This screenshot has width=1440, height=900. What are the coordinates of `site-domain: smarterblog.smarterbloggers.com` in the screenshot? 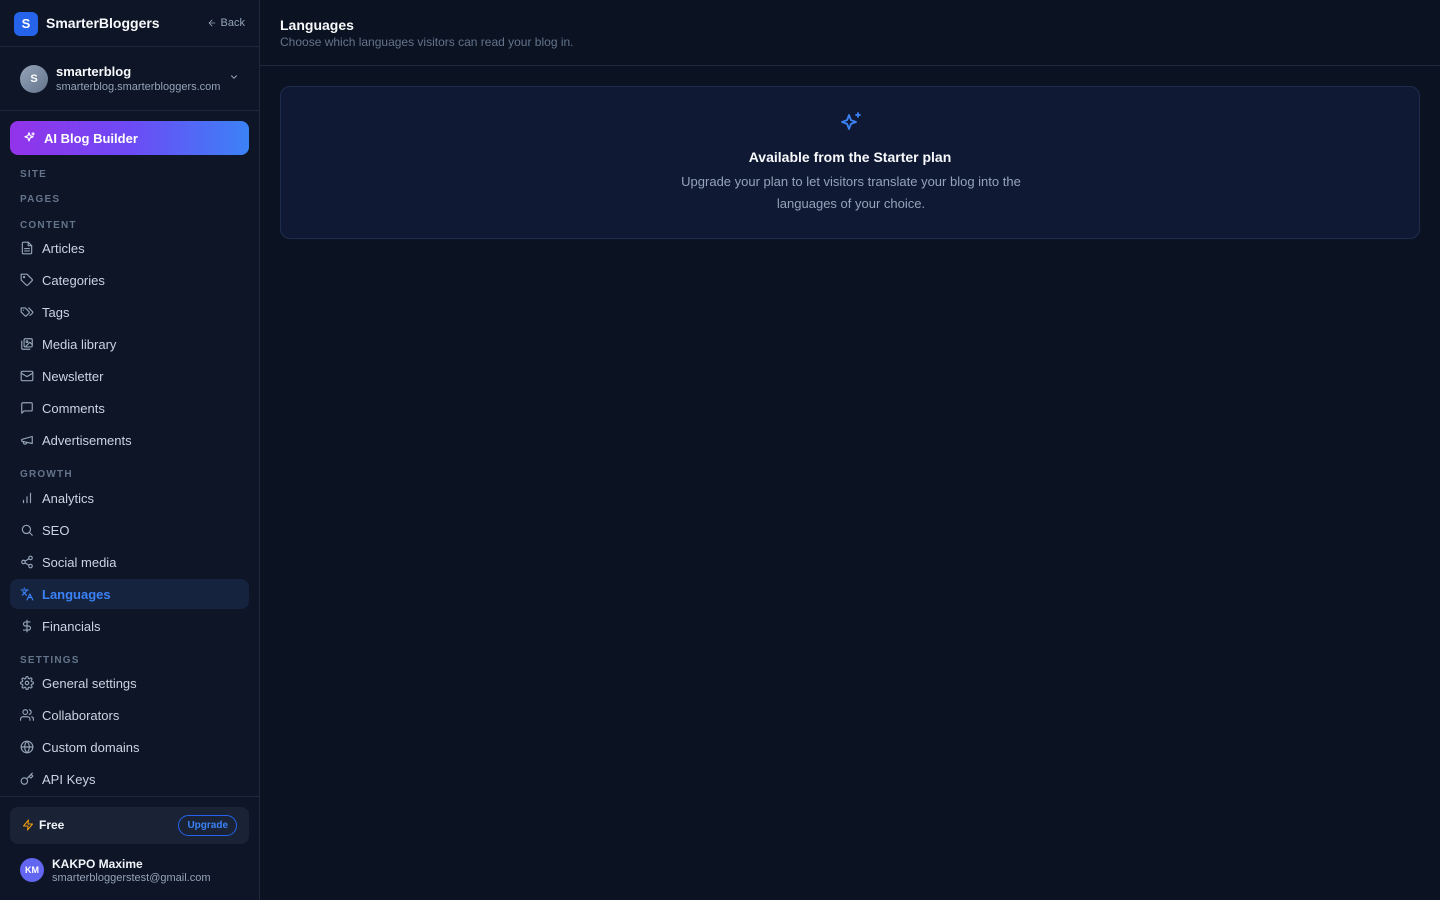 It's located at (138, 87).